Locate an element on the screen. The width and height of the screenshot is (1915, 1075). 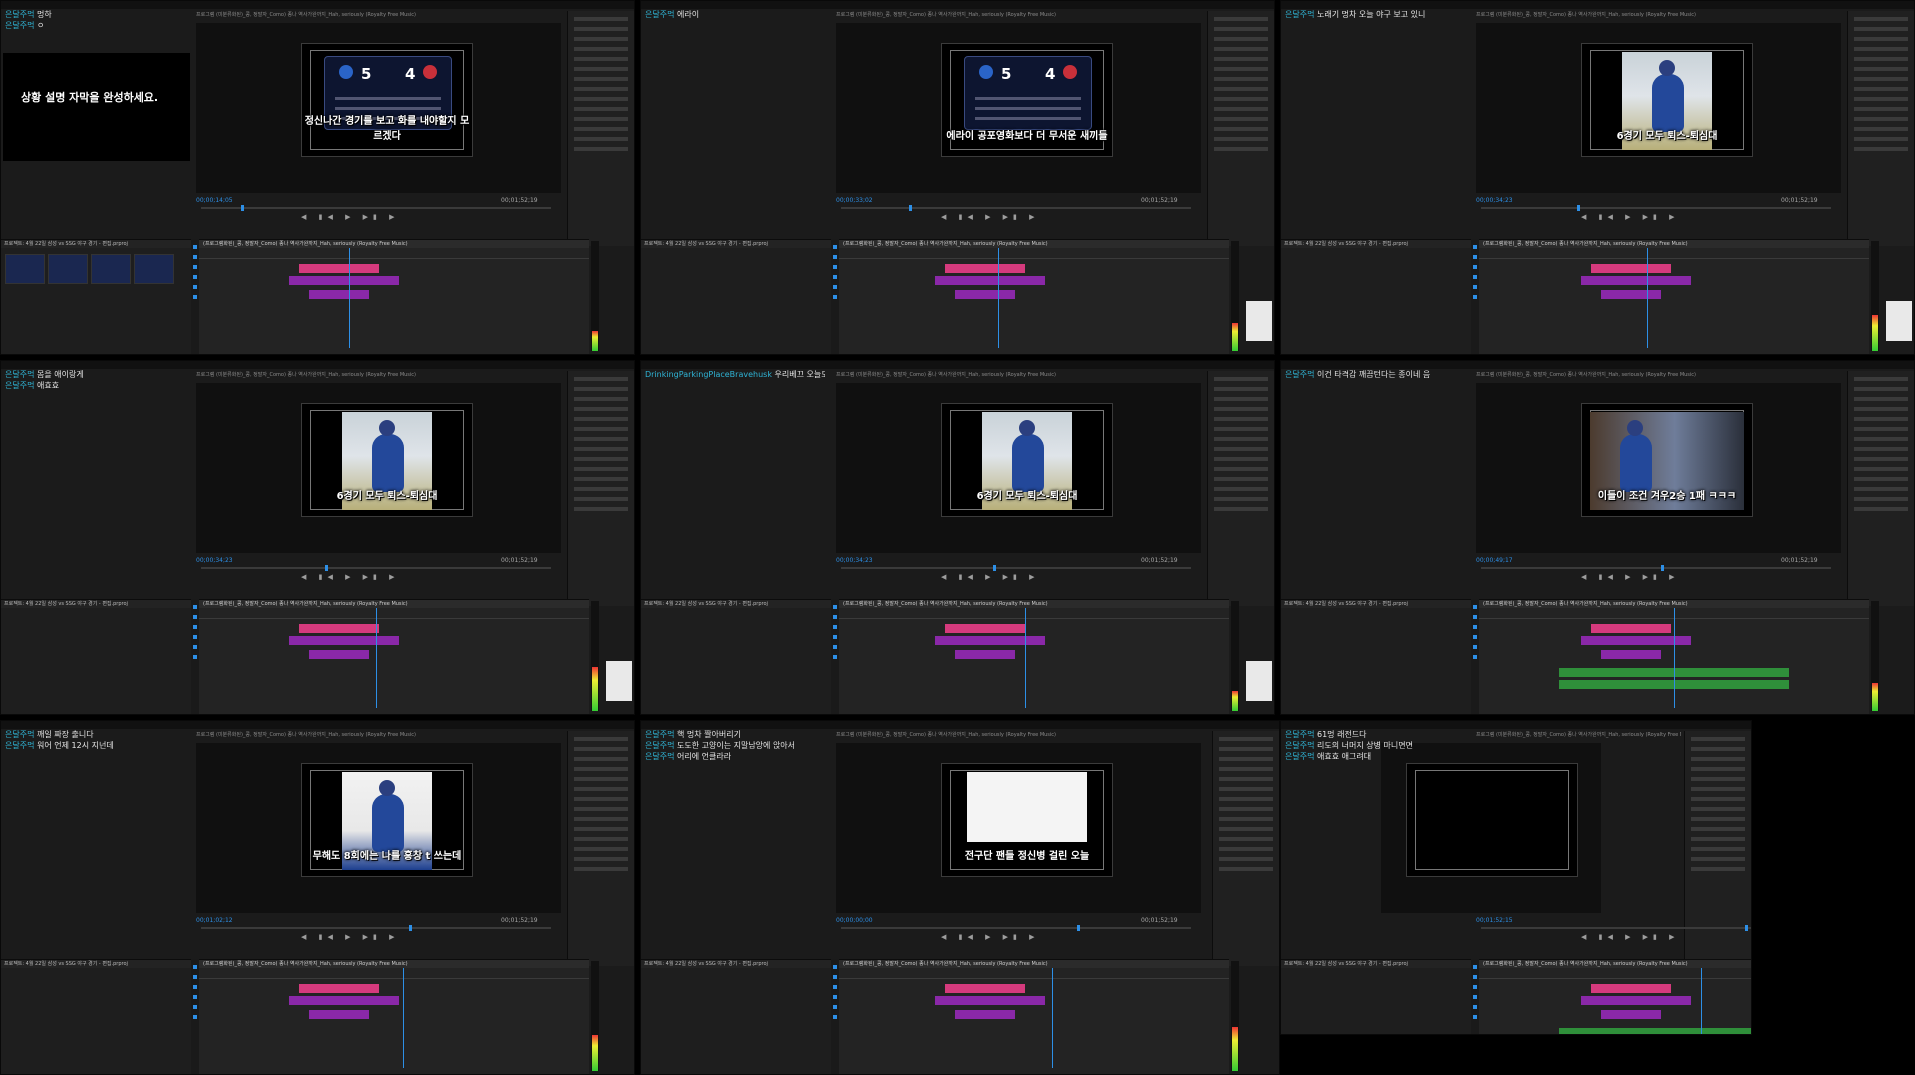
playhead-timecode: 00;01;02;12 is located at coordinates (214, 920).